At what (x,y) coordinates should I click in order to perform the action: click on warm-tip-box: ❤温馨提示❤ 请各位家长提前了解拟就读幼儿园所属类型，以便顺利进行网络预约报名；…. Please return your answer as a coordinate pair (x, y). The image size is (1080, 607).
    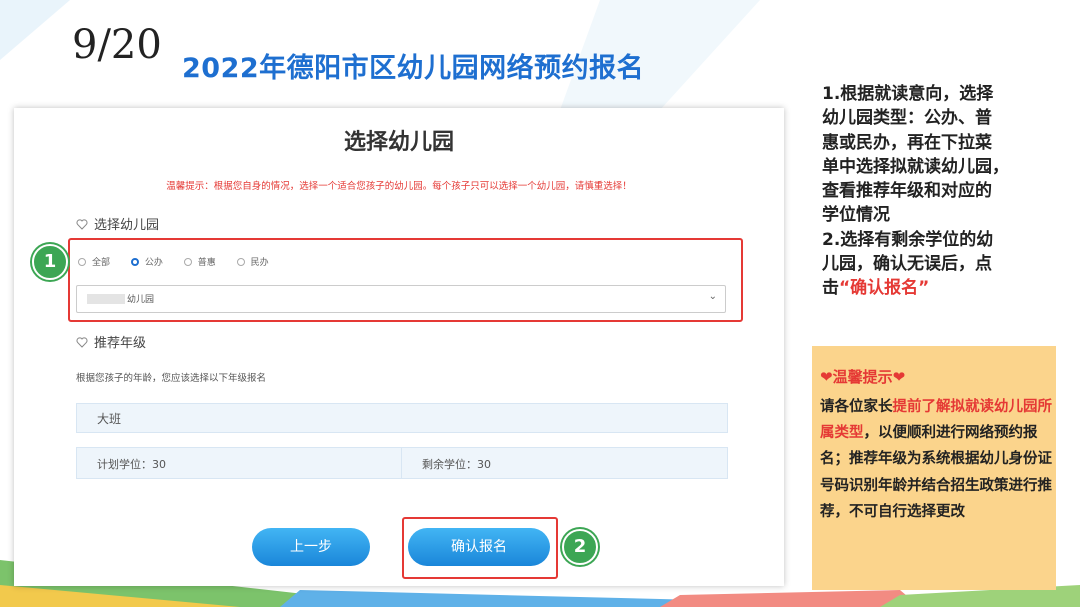
    Looking at the image, I should click on (934, 468).